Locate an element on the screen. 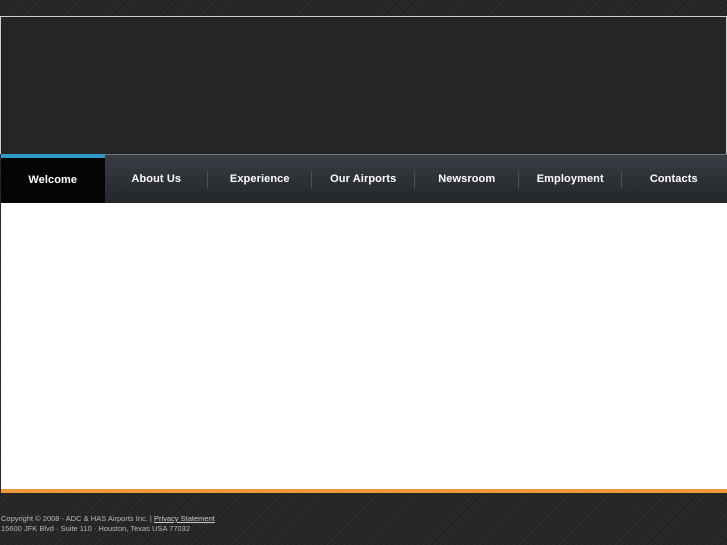  nav-item-label: Newsroom is located at coordinates (467, 179).